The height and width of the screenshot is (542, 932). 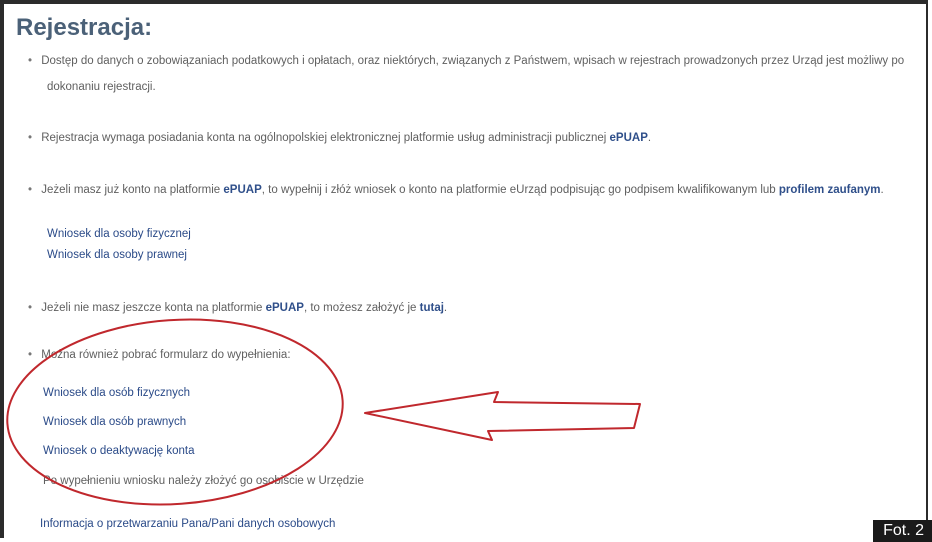 What do you see at coordinates (131, 190) in the screenshot?
I see `bullet-existing-text-pre: Jeżeli masz już konto na platformie` at bounding box center [131, 190].